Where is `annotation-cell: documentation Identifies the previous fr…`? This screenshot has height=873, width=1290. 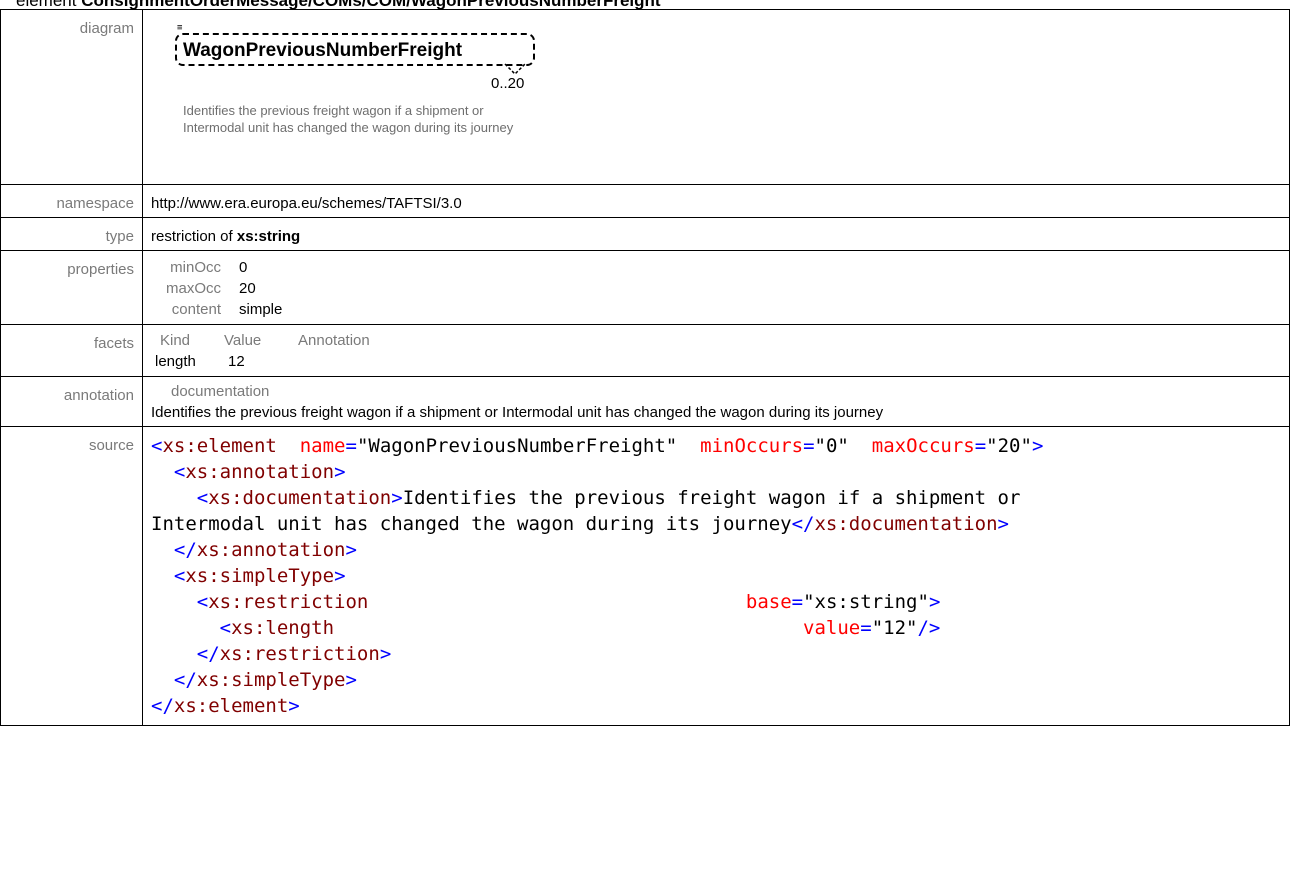
annotation-cell: documentation Identifies the previous fr… is located at coordinates (716, 401).